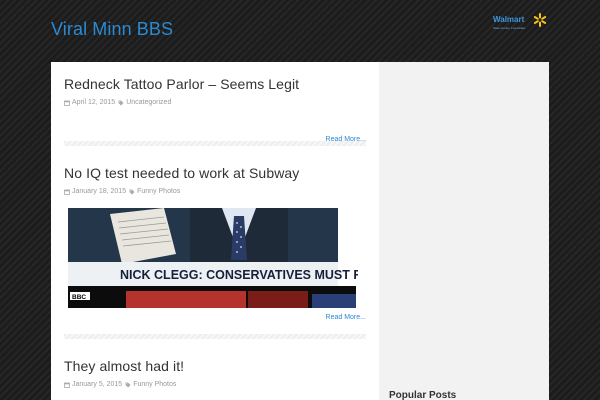 Image resolution: width=600 pixels, height=400 pixels. What do you see at coordinates (97, 384) in the screenshot?
I see `post-date: January 5, 2015` at bounding box center [97, 384].